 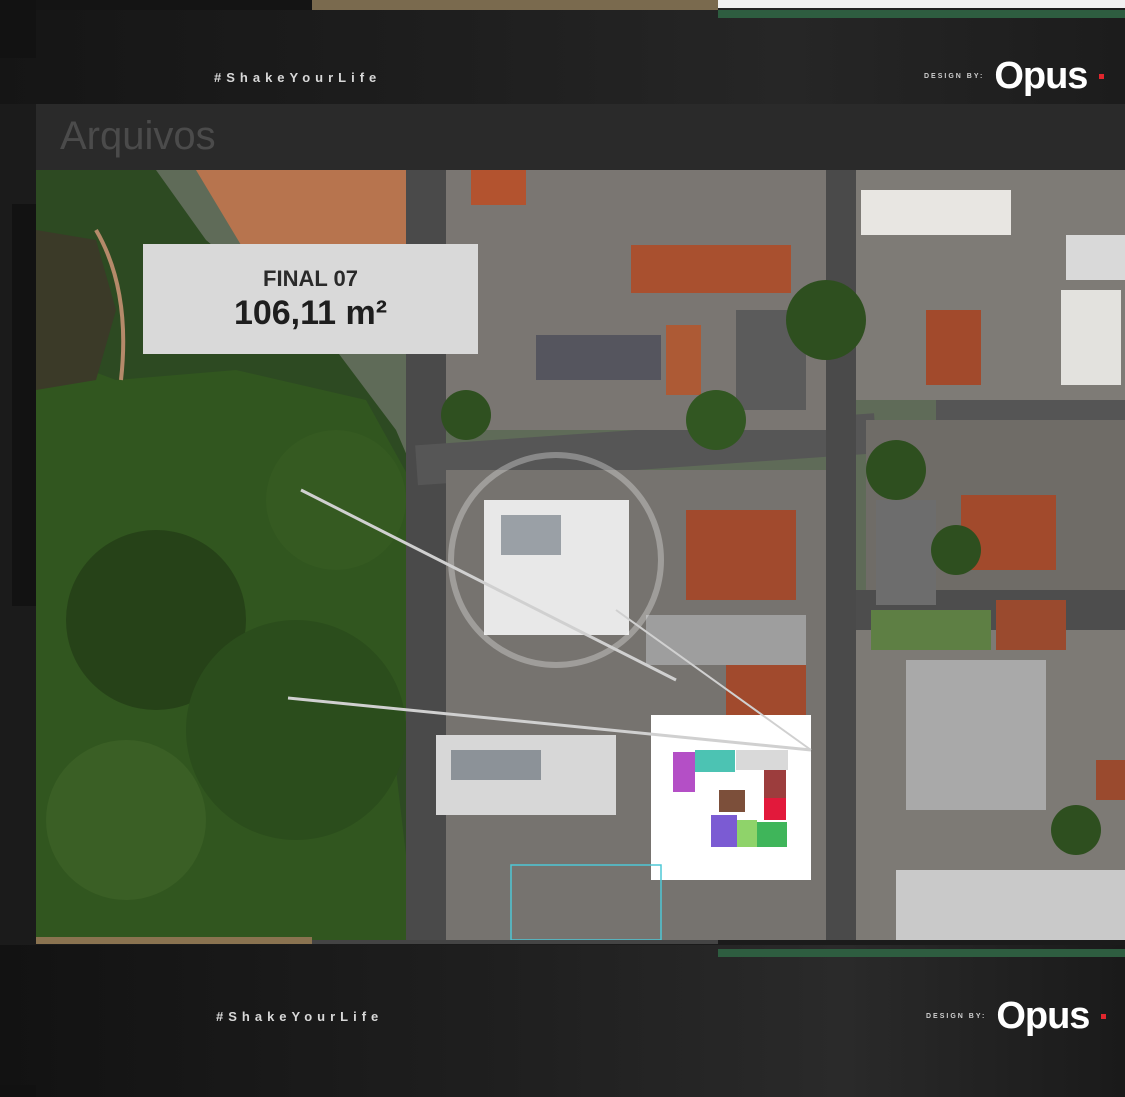 What do you see at coordinates (18, 1091) in the screenshot?
I see `bottom-left-gutter` at bounding box center [18, 1091].